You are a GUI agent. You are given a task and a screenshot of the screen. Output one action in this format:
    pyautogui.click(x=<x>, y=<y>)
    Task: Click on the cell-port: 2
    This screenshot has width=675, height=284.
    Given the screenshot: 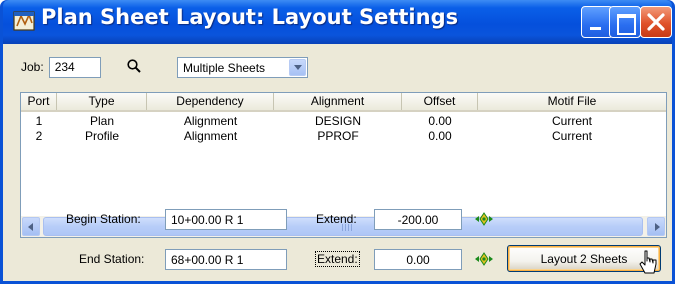 What is the action you would take?
    pyautogui.click(x=39, y=136)
    